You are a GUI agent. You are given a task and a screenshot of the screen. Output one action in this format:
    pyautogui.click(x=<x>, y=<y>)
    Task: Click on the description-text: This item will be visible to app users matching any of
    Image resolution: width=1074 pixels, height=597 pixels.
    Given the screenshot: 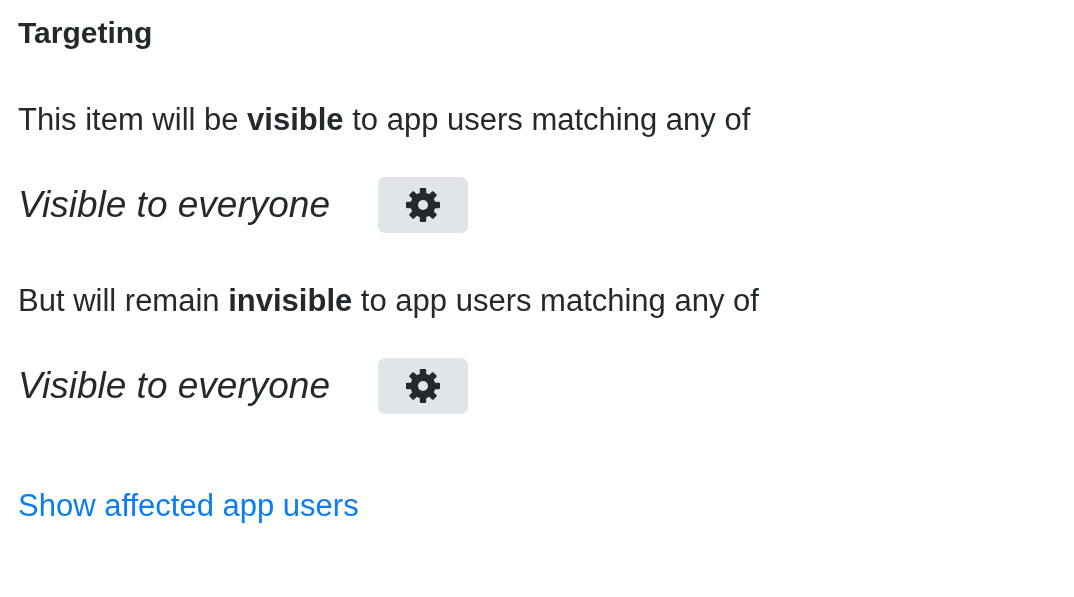 What is the action you would take?
    pyautogui.click(x=384, y=120)
    